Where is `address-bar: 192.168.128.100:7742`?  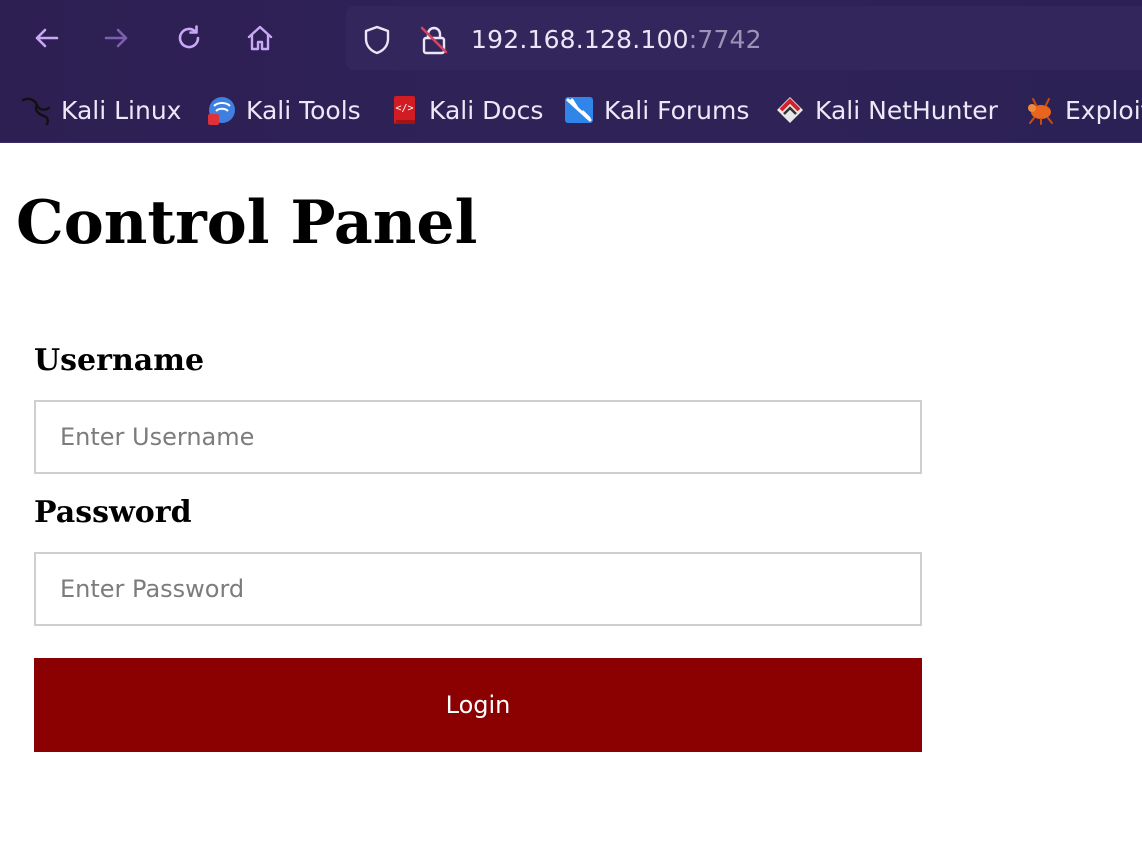 address-bar: 192.168.128.100:7742 is located at coordinates (744, 38).